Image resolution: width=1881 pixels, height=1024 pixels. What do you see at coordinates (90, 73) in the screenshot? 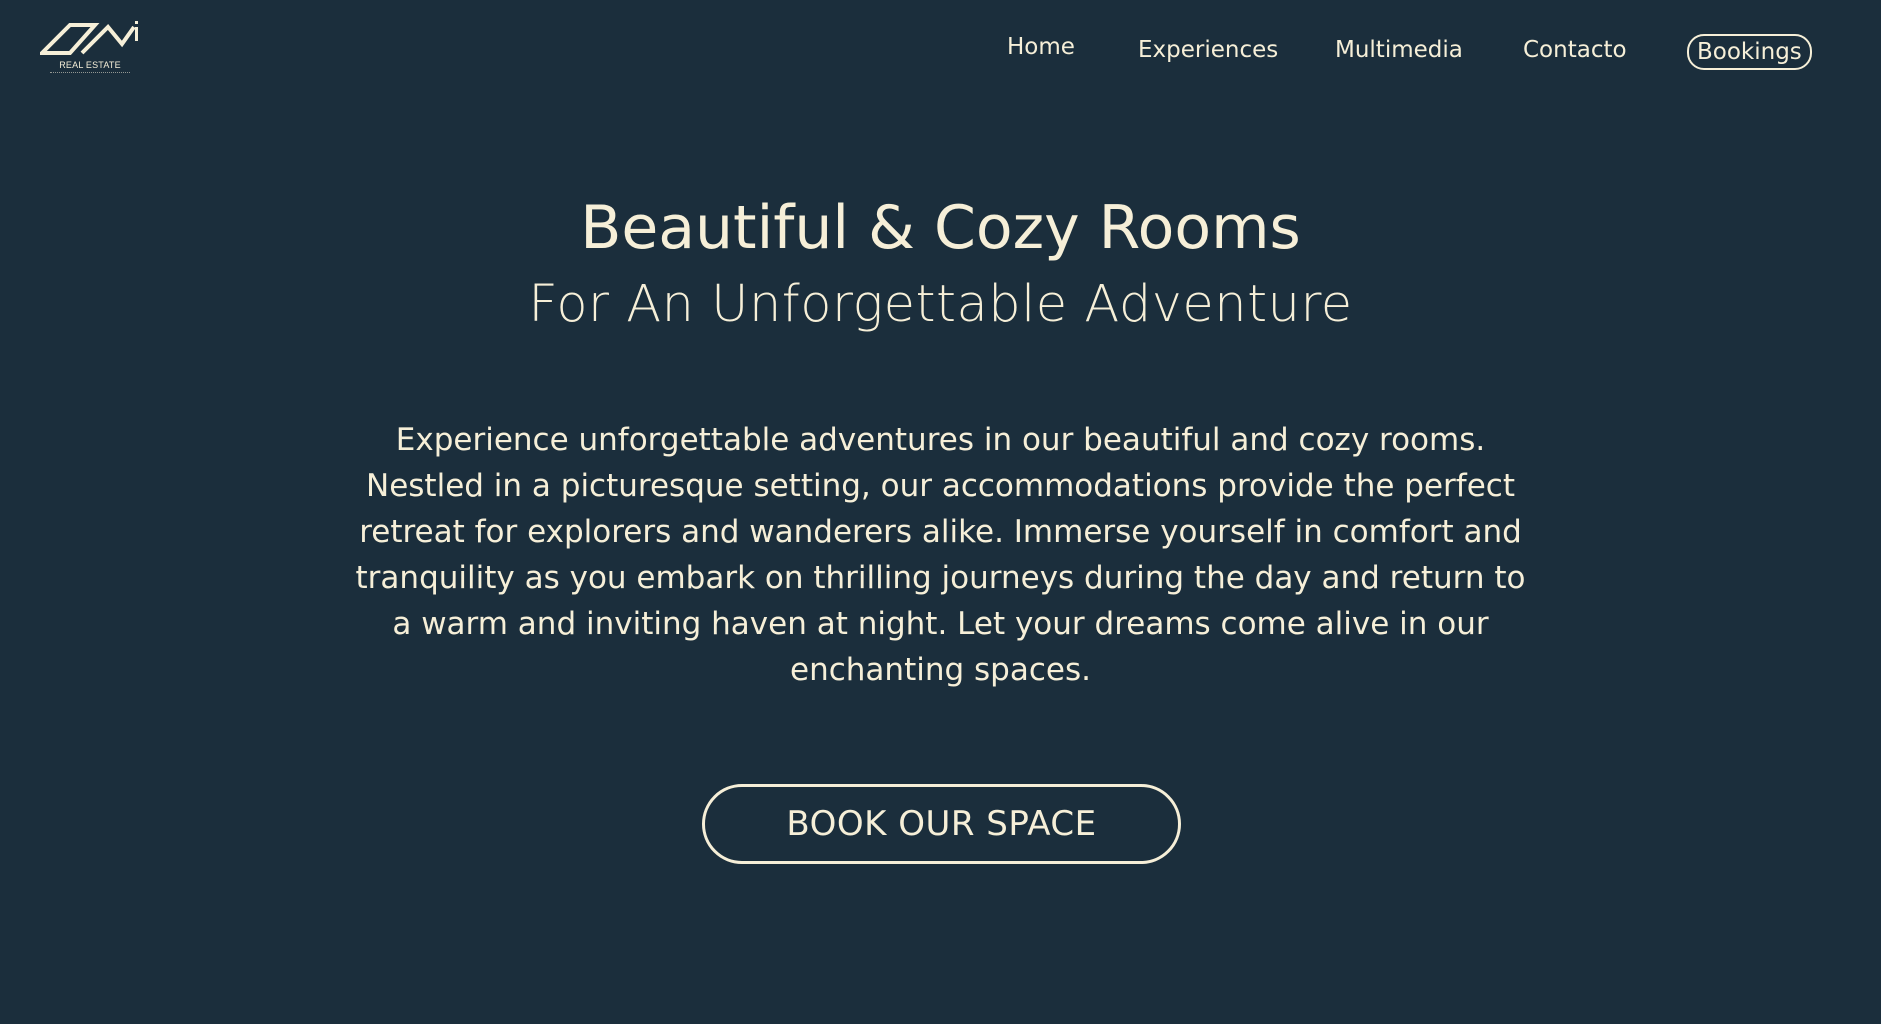
I see `logo-tagline-line` at bounding box center [90, 73].